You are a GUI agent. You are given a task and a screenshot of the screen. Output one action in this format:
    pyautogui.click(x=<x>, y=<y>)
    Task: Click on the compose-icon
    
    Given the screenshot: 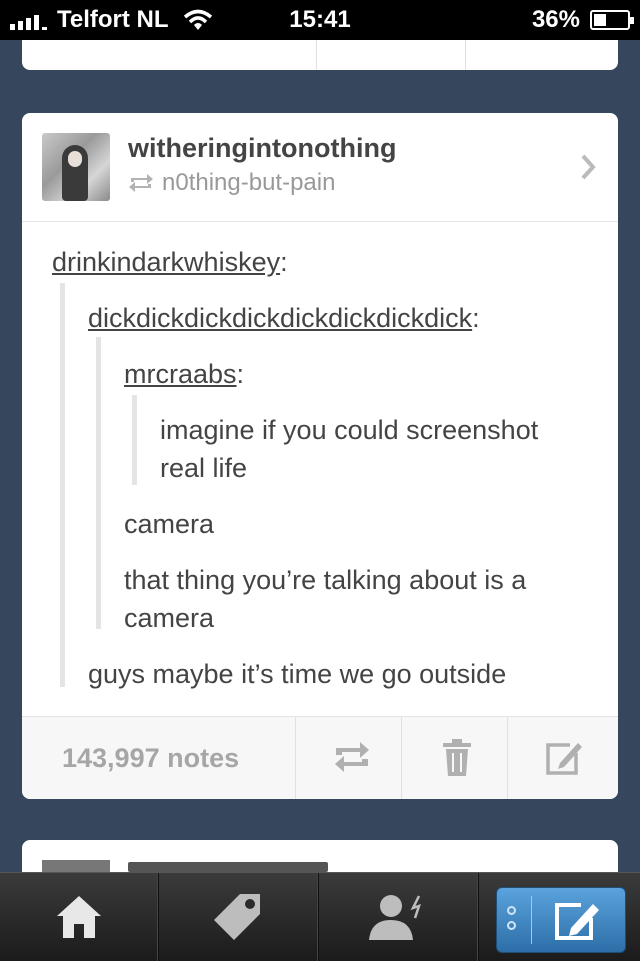 What is the action you would take?
    pyautogui.click(x=577, y=921)
    